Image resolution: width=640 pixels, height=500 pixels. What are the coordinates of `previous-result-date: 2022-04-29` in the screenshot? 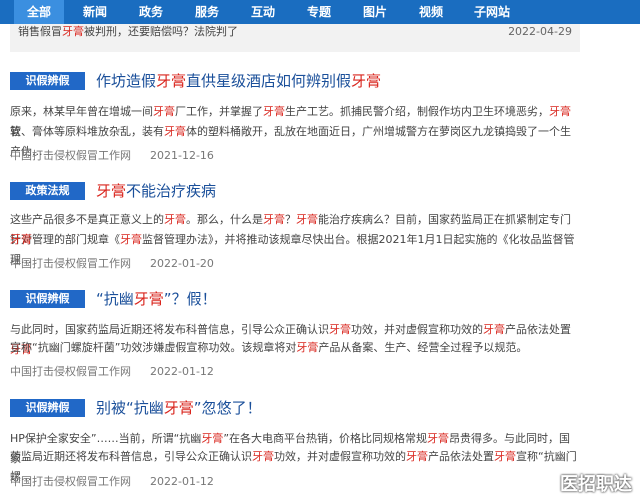 It's located at (540, 31).